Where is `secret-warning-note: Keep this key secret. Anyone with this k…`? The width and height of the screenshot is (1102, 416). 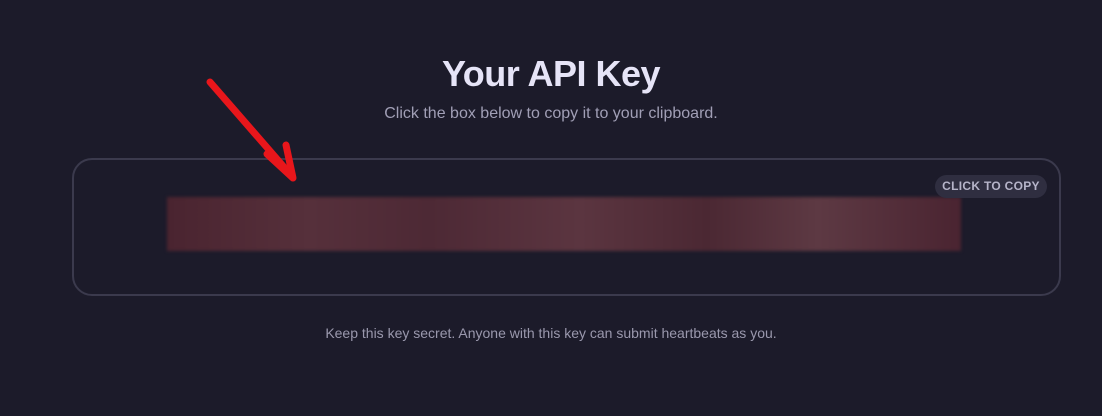 secret-warning-note: Keep this key secret. Anyone with this k… is located at coordinates (551, 333).